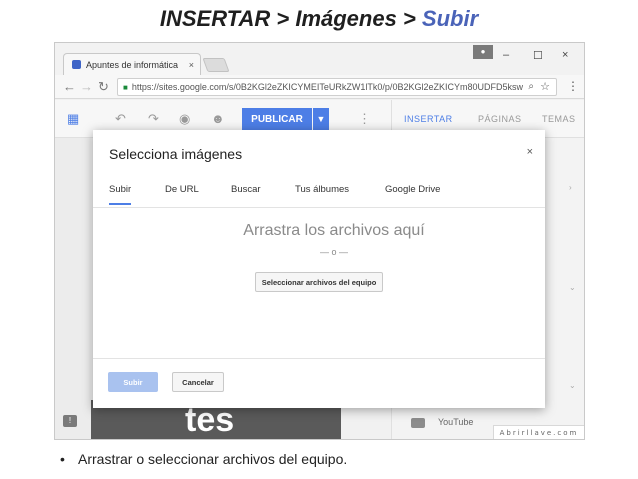  Describe the element at coordinates (545, 86) in the screenshot. I see `bookmark-star-icon: ☆` at that location.